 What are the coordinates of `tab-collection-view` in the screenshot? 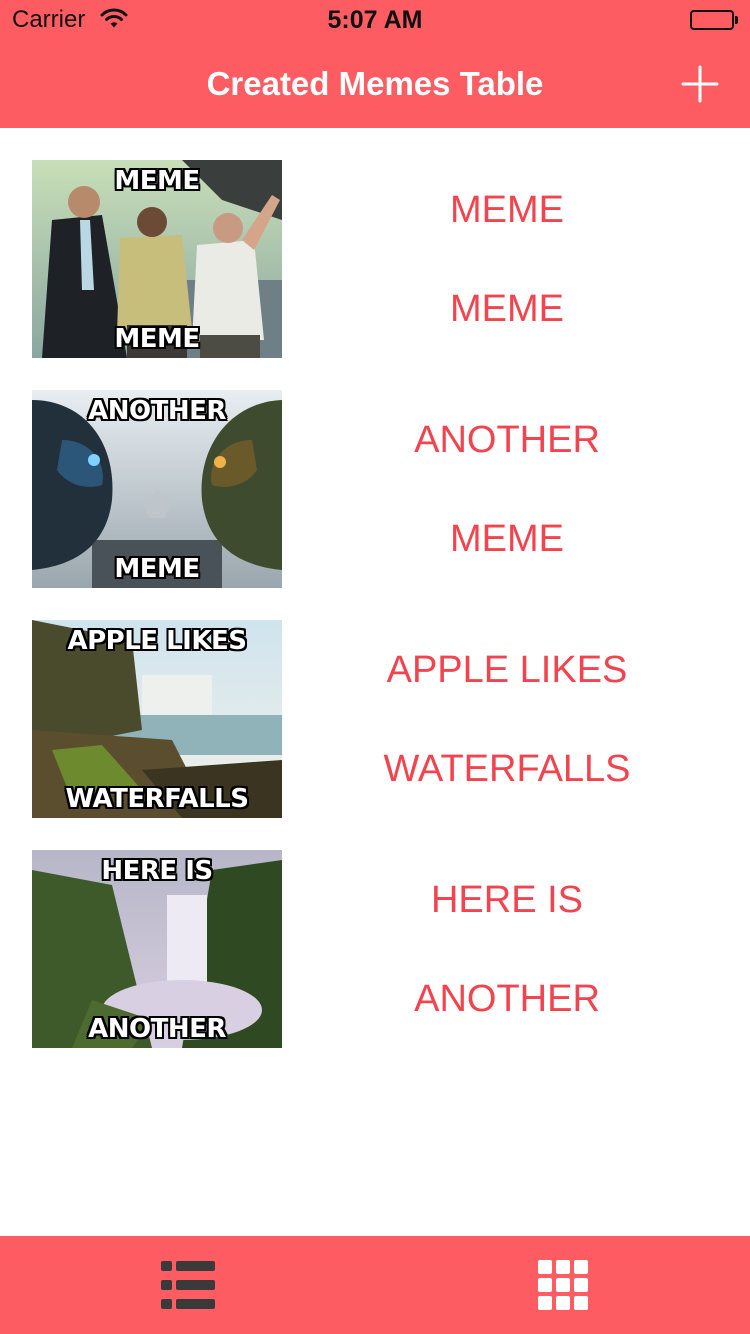 It's located at (562, 1285).